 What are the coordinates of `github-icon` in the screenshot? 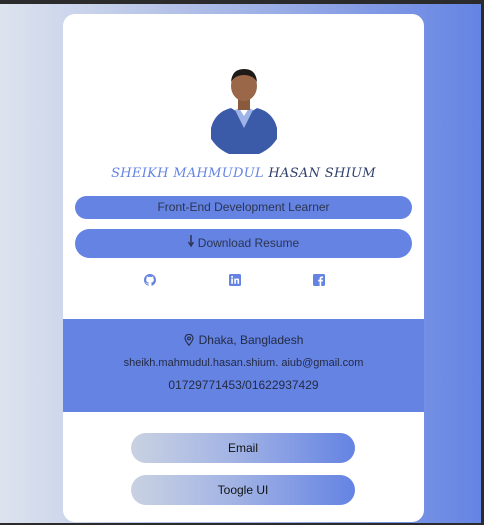 It's located at (150, 280).